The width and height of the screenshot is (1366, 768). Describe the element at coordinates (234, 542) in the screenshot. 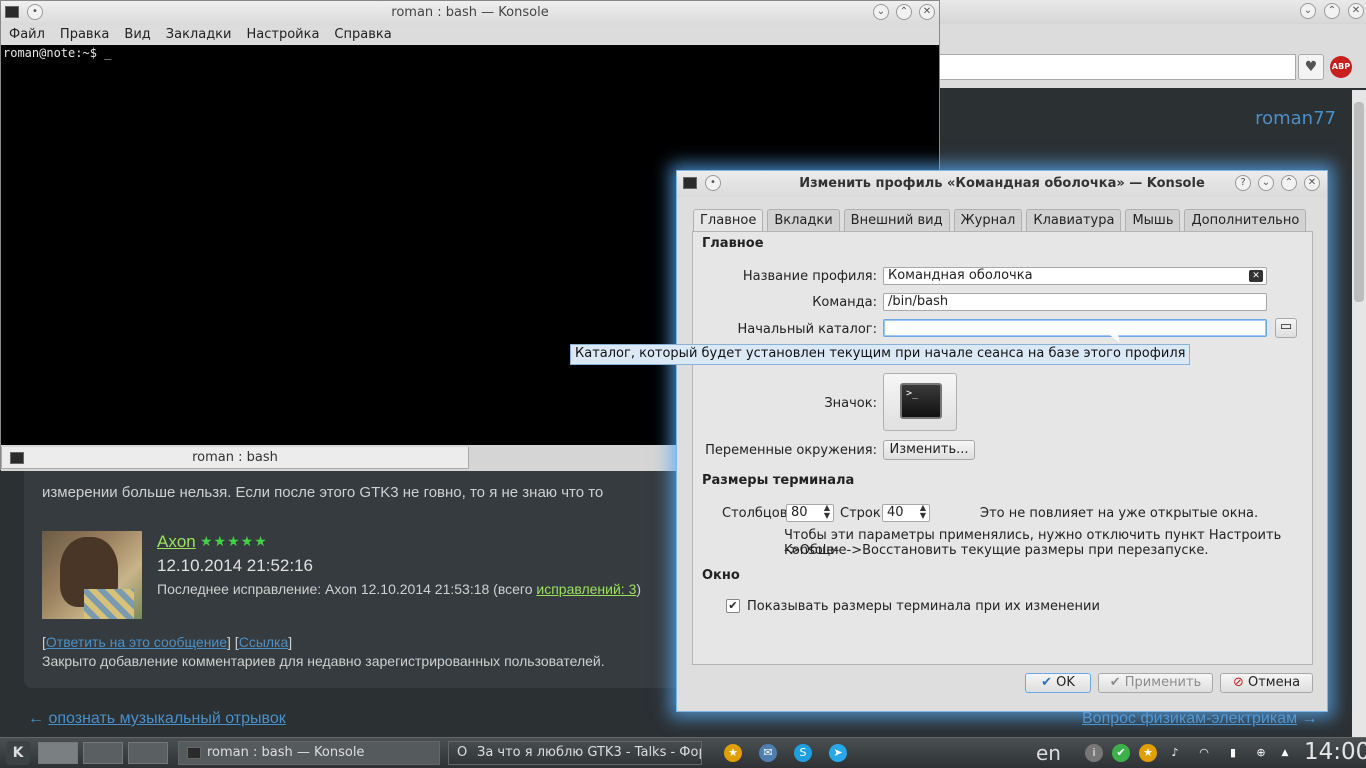

I see `rating-stars-icon: ★★★★★` at that location.